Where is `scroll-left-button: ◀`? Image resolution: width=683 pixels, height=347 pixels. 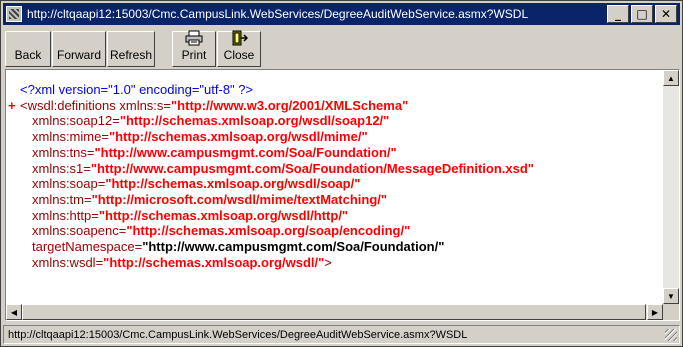
scroll-left-button: ◀ is located at coordinates (14, 312).